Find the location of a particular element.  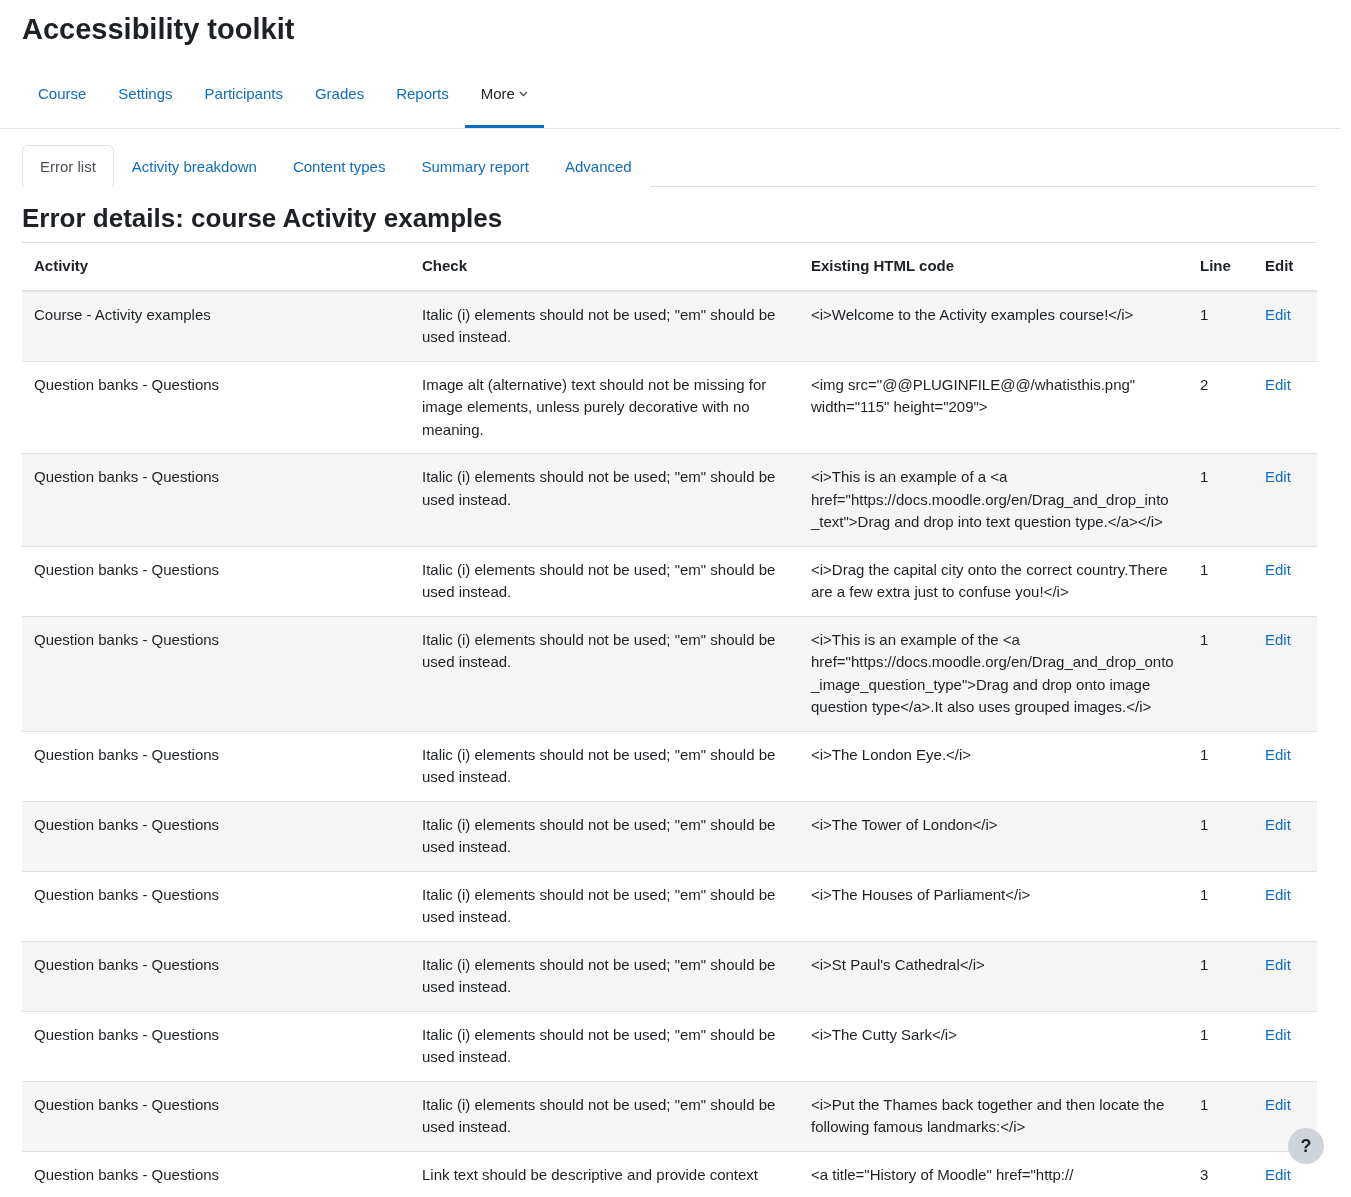

nav-tab: Grades is located at coordinates (339, 95).